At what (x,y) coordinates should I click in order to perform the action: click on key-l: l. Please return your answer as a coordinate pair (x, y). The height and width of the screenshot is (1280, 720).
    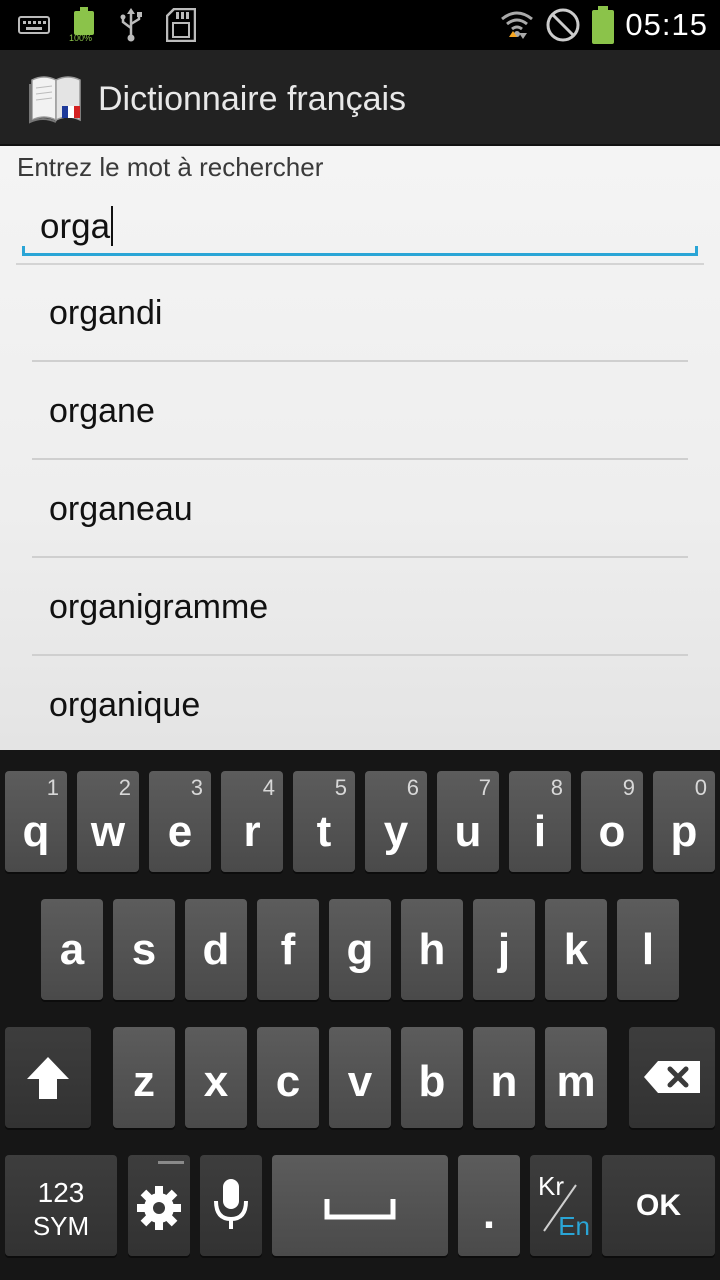
    Looking at the image, I should click on (648, 949).